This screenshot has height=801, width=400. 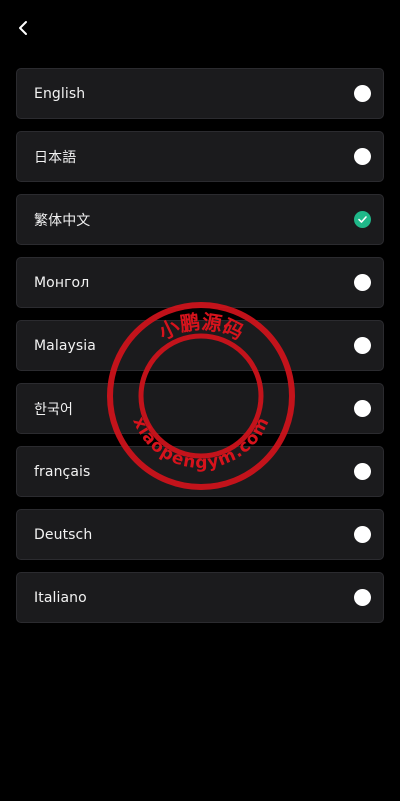 I want to click on language-label: Italiano, so click(x=60, y=597).